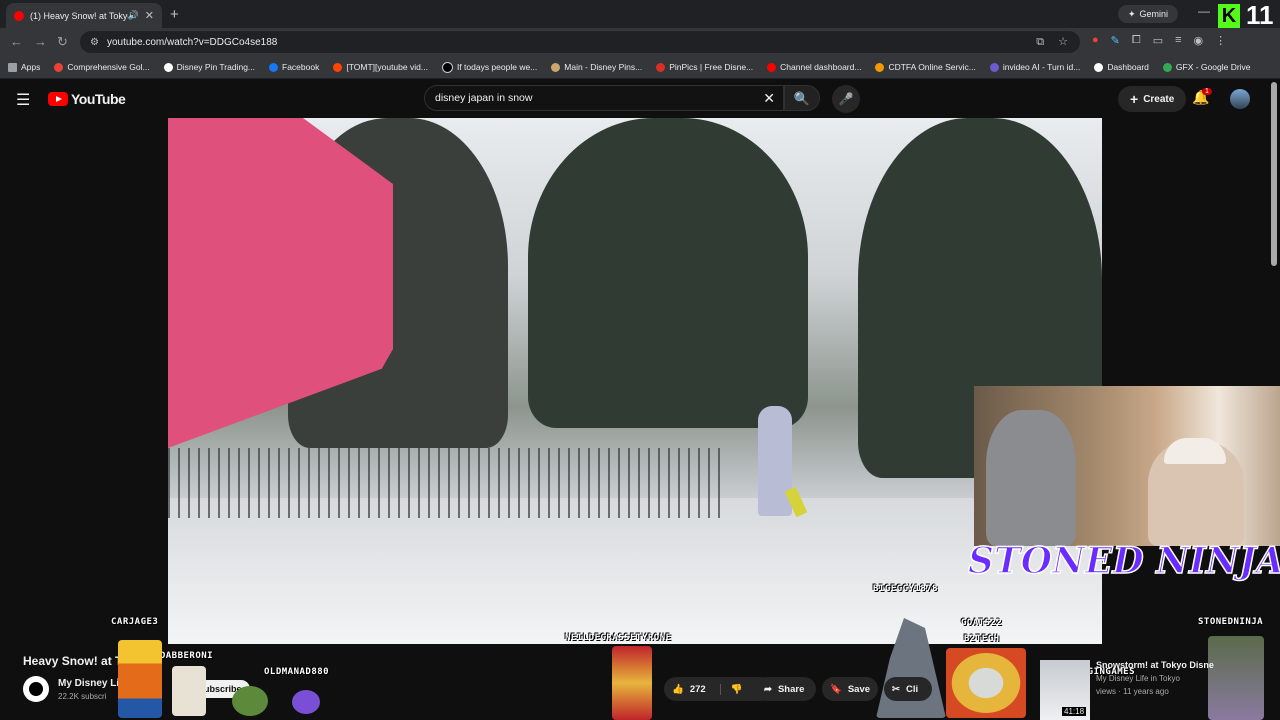 The height and width of the screenshot is (720, 1280). I want to click on search-button: 🔍, so click(802, 98).